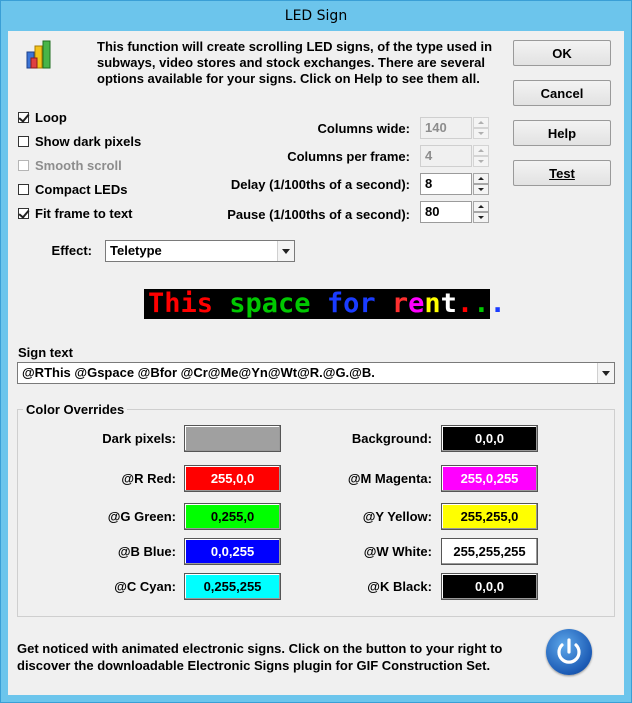 The width and height of the screenshot is (632, 703). Describe the element at coordinates (348, 156) in the screenshot. I see `columns-per-frame-label: Columns per frame:` at that location.